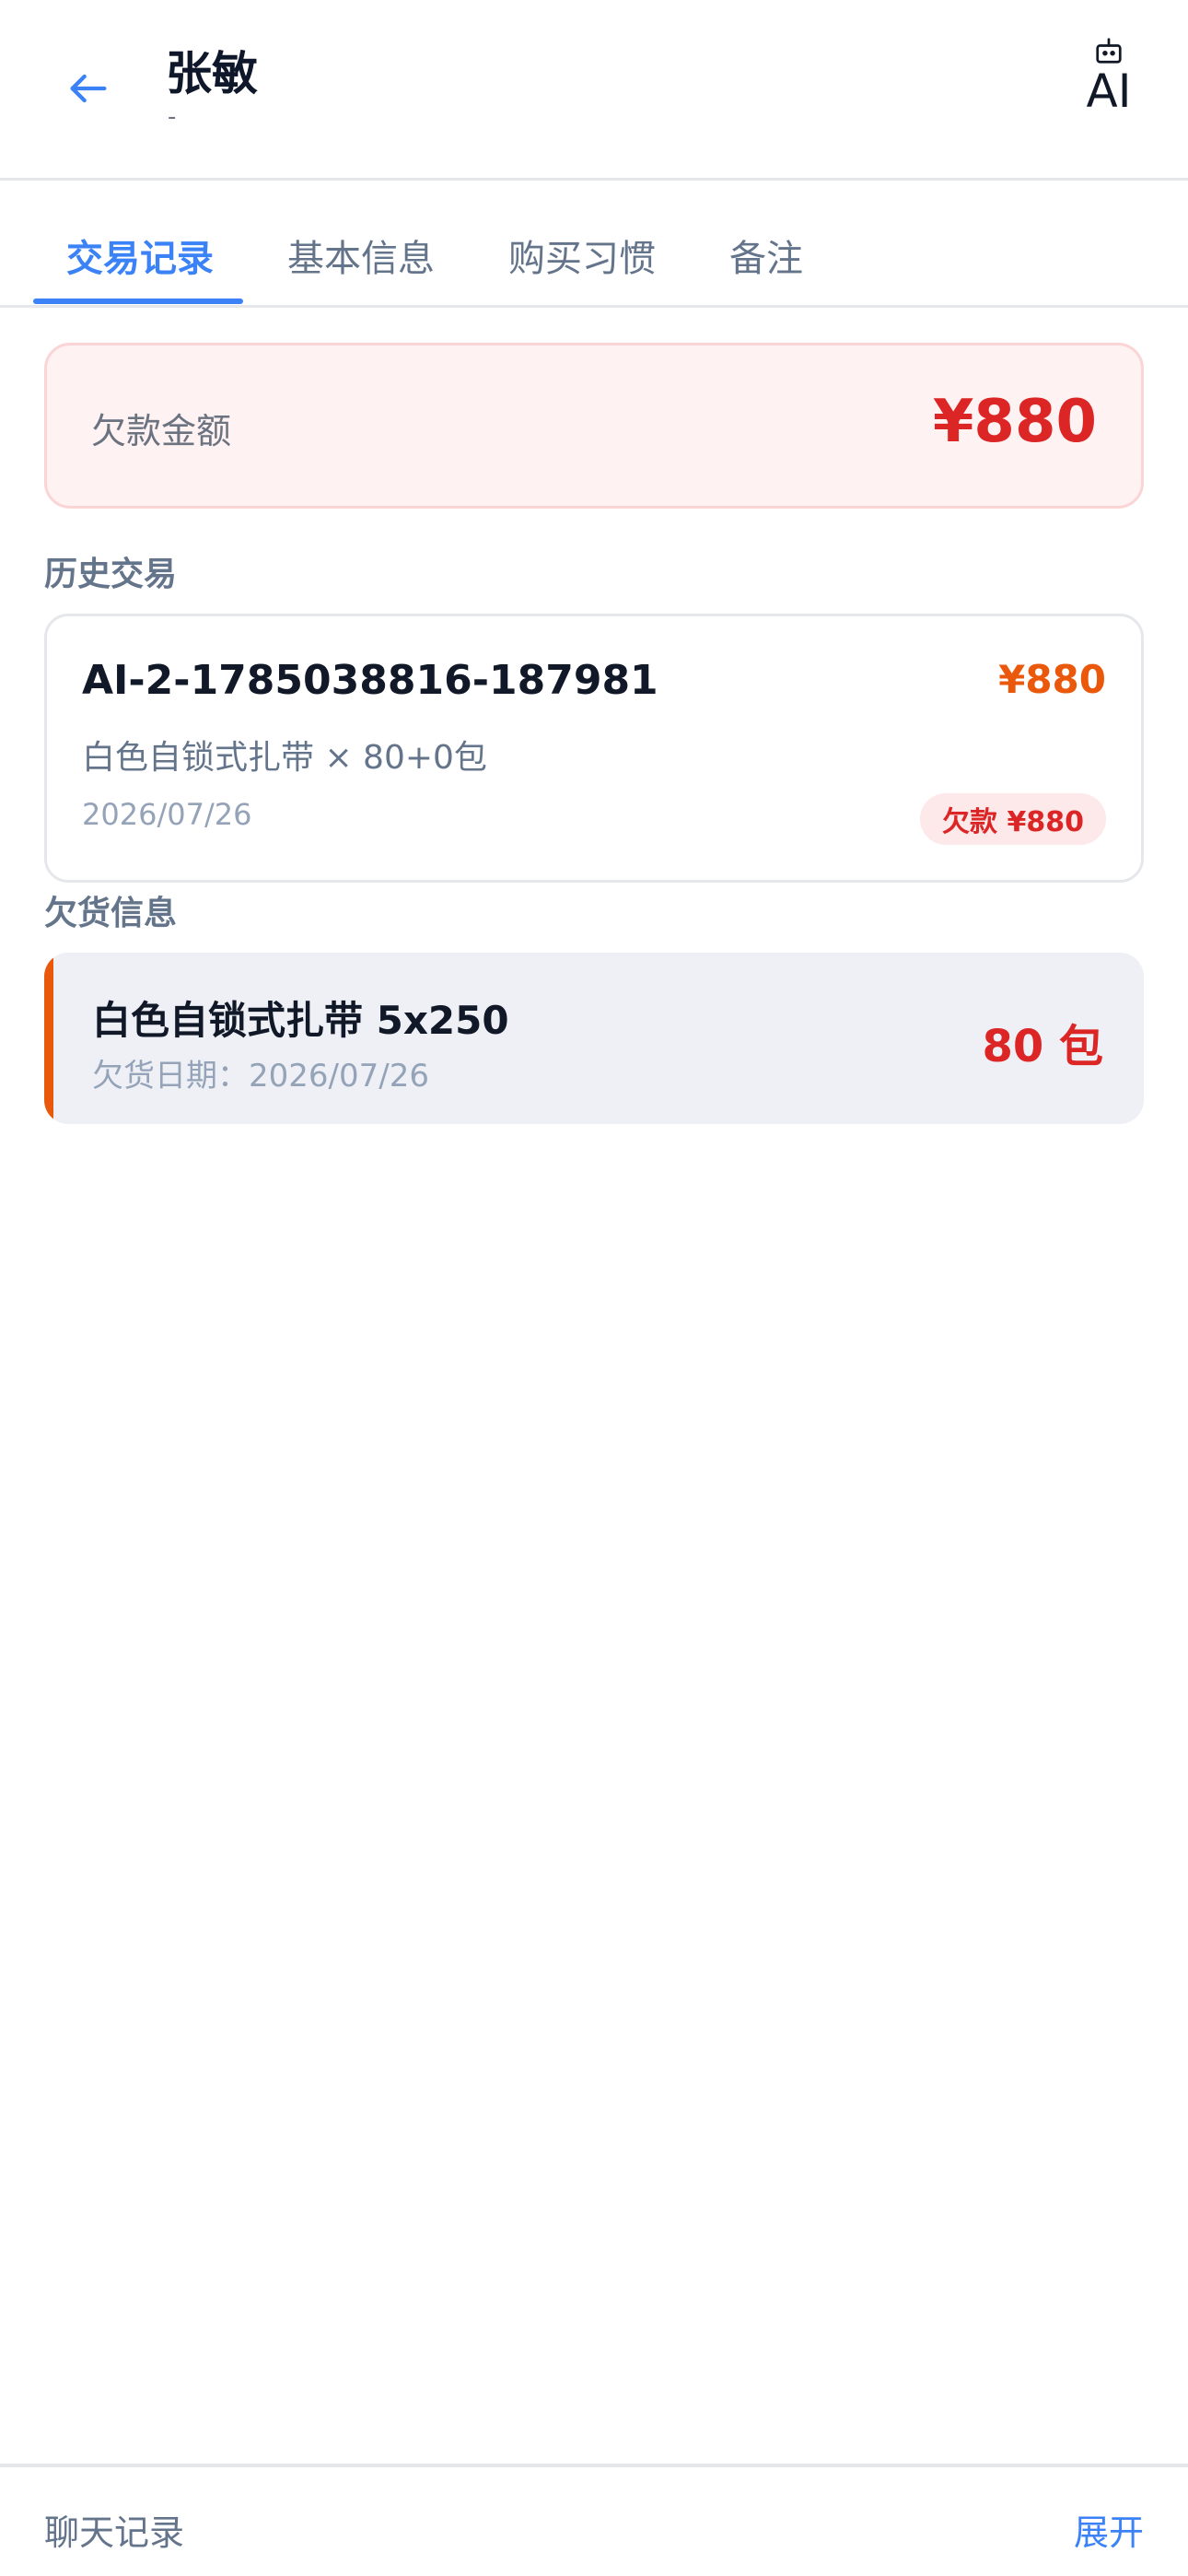  Describe the element at coordinates (1013, 819) in the screenshot. I see `debt-badge: 欠款 ¥880` at that location.